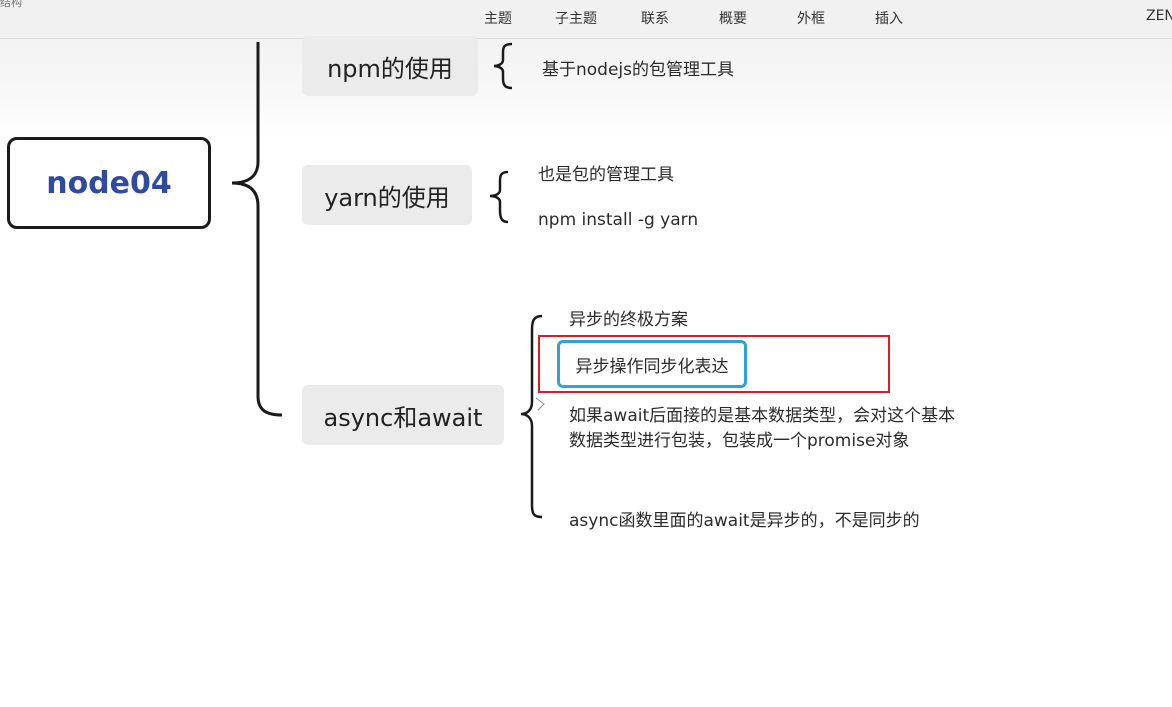 The width and height of the screenshot is (1172, 707). Describe the element at coordinates (638, 67) in the screenshot. I see `subtopic-npm-1: 基于nodejs的包管理工具` at that location.